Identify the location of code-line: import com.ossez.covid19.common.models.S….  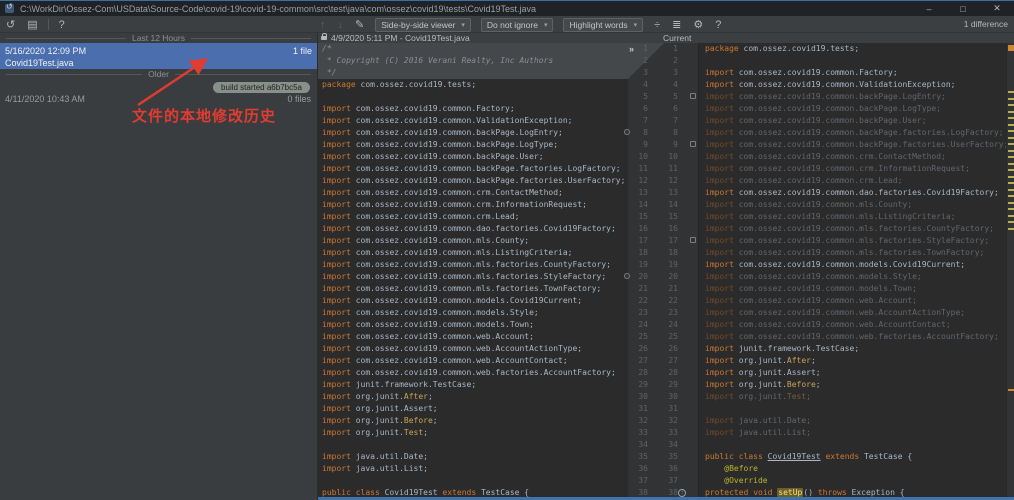
(813, 276).